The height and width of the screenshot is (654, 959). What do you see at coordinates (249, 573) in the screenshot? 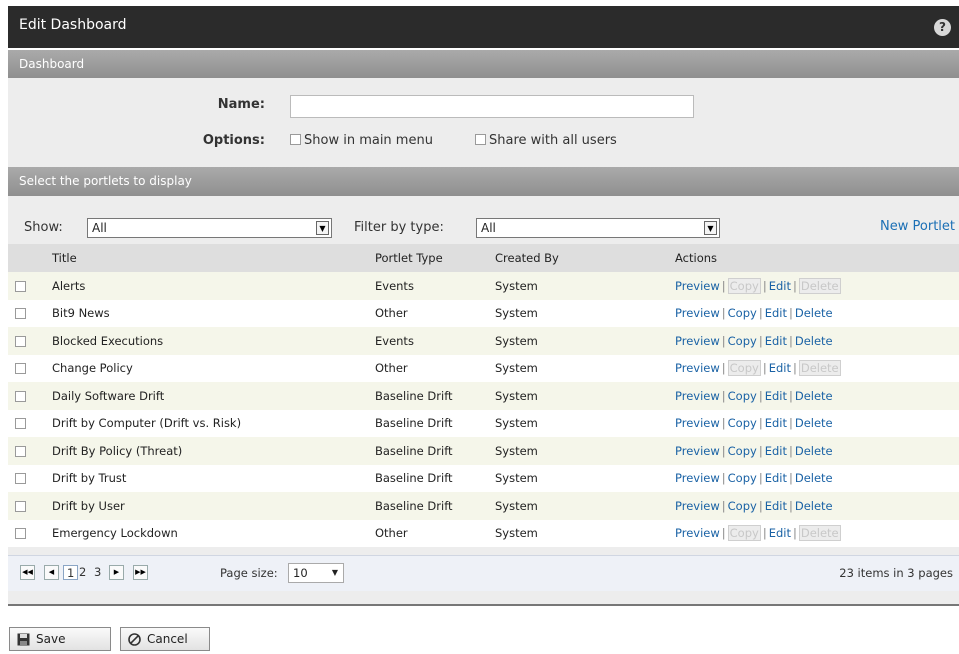
I see `page-size-label: Page size:` at bounding box center [249, 573].